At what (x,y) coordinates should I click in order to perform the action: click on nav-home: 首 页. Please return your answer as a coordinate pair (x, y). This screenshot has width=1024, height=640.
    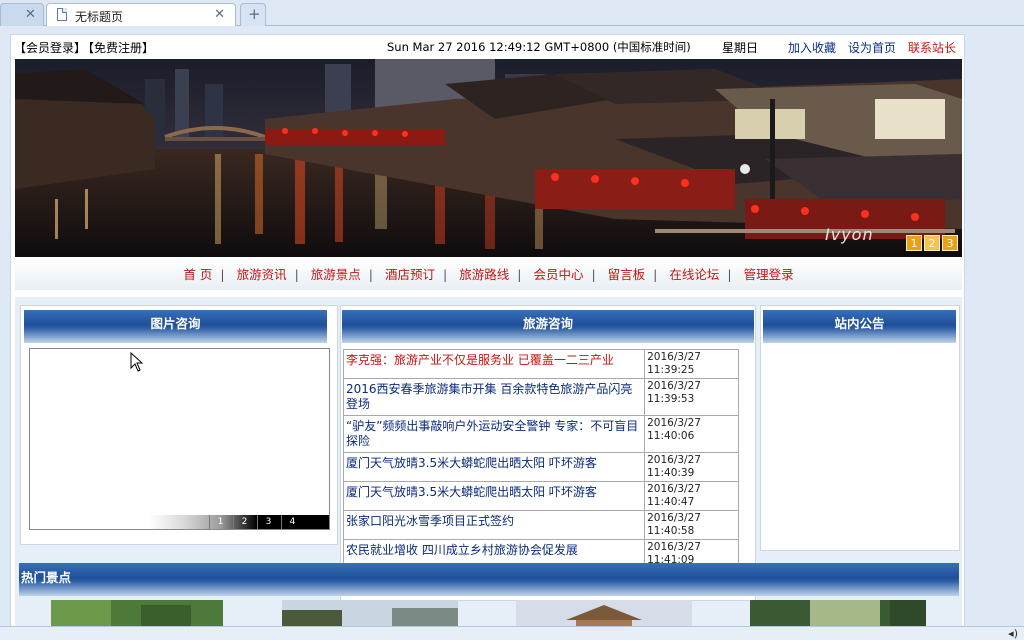
    Looking at the image, I should click on (197, 274).